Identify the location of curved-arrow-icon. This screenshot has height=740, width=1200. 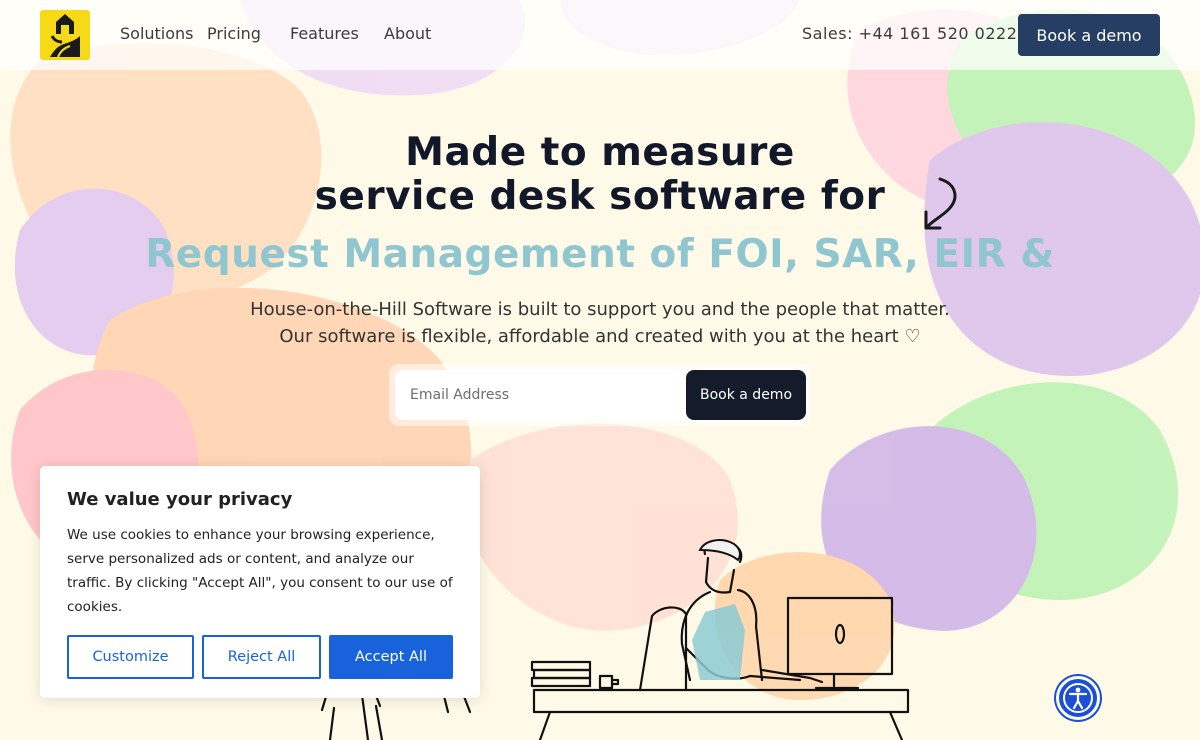
(940, 203).